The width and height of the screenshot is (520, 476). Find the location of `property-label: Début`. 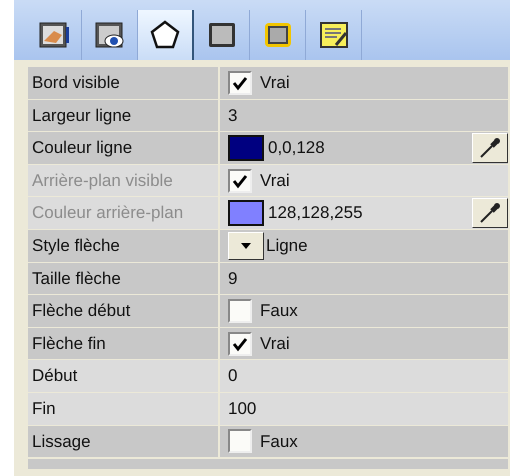

property-label: Début is located at coordinates (123, 376).